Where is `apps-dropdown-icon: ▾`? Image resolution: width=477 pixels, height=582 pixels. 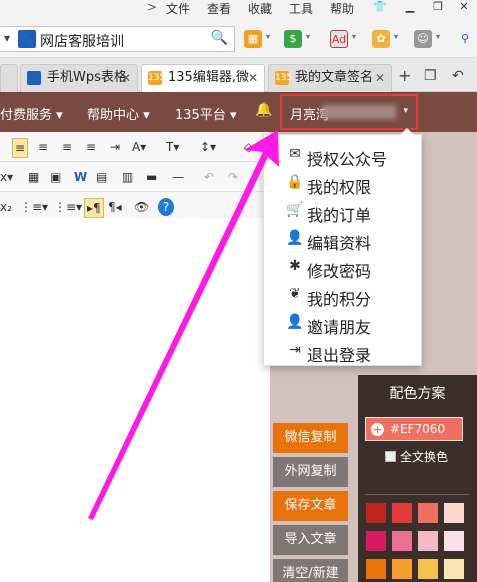 apps-dropdown-icon: ▾ is located at coordinates (268, 36).